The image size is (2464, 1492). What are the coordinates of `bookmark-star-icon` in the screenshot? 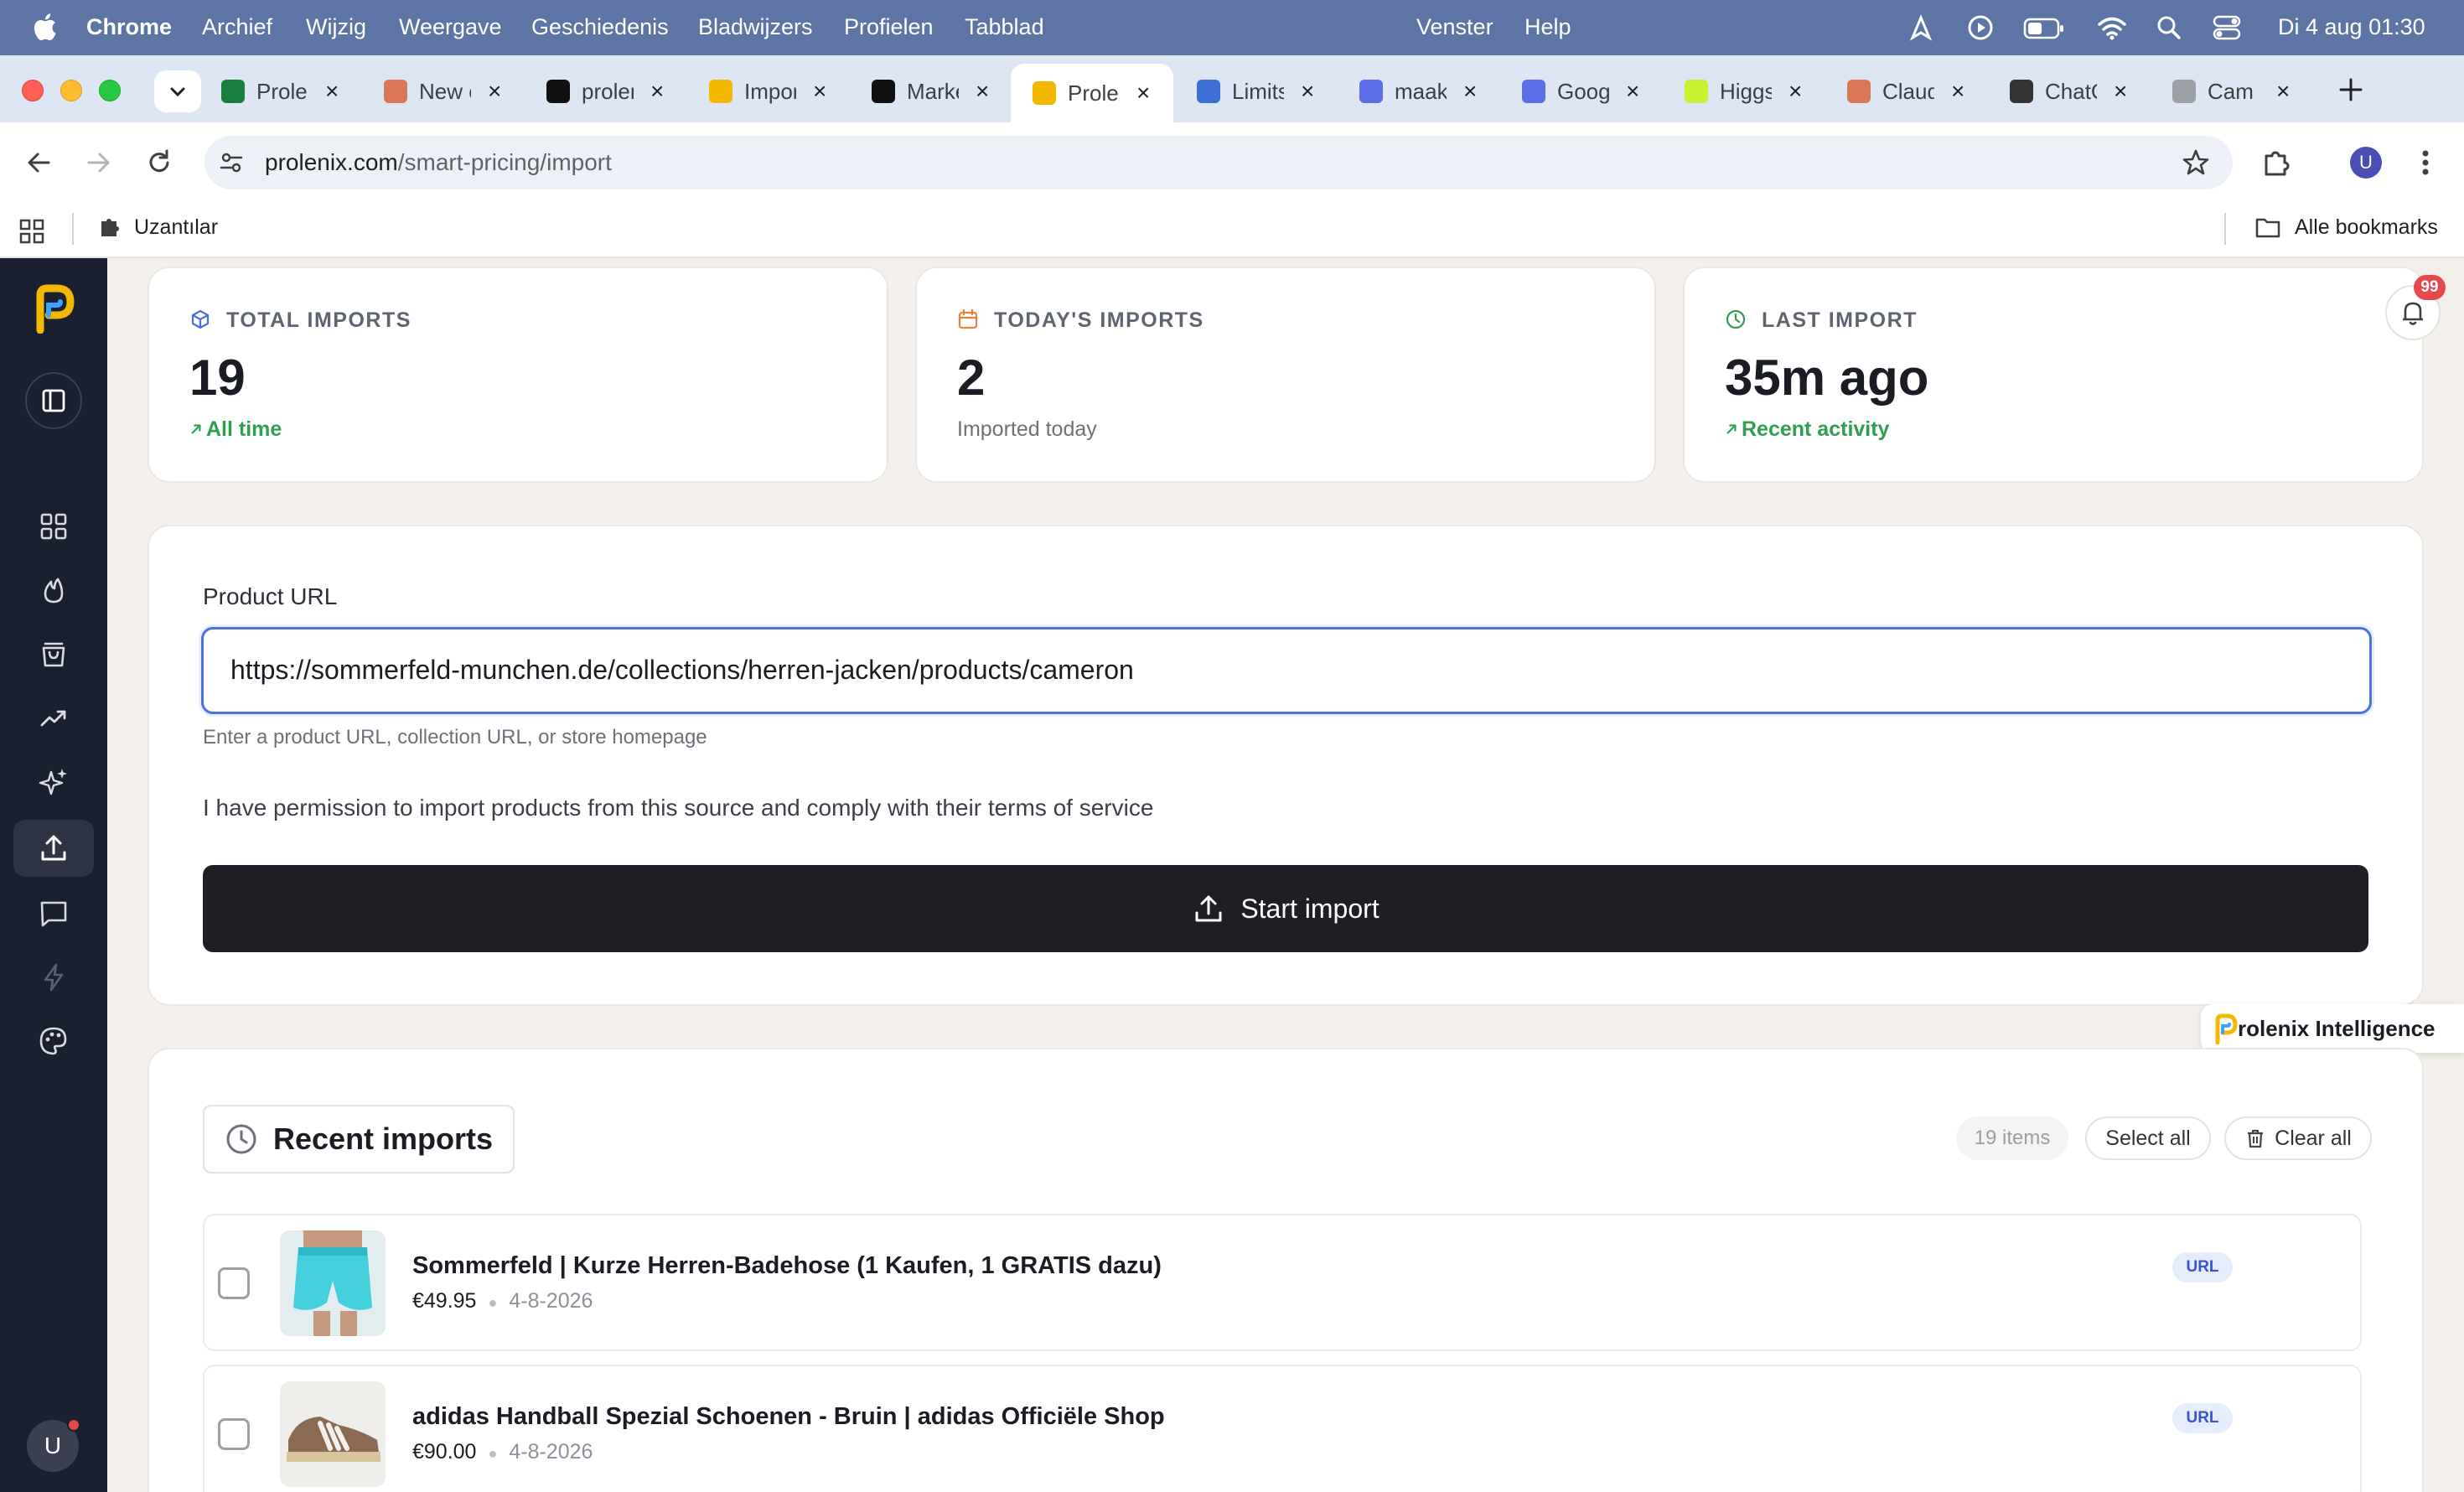 It's located at (2196, 163).